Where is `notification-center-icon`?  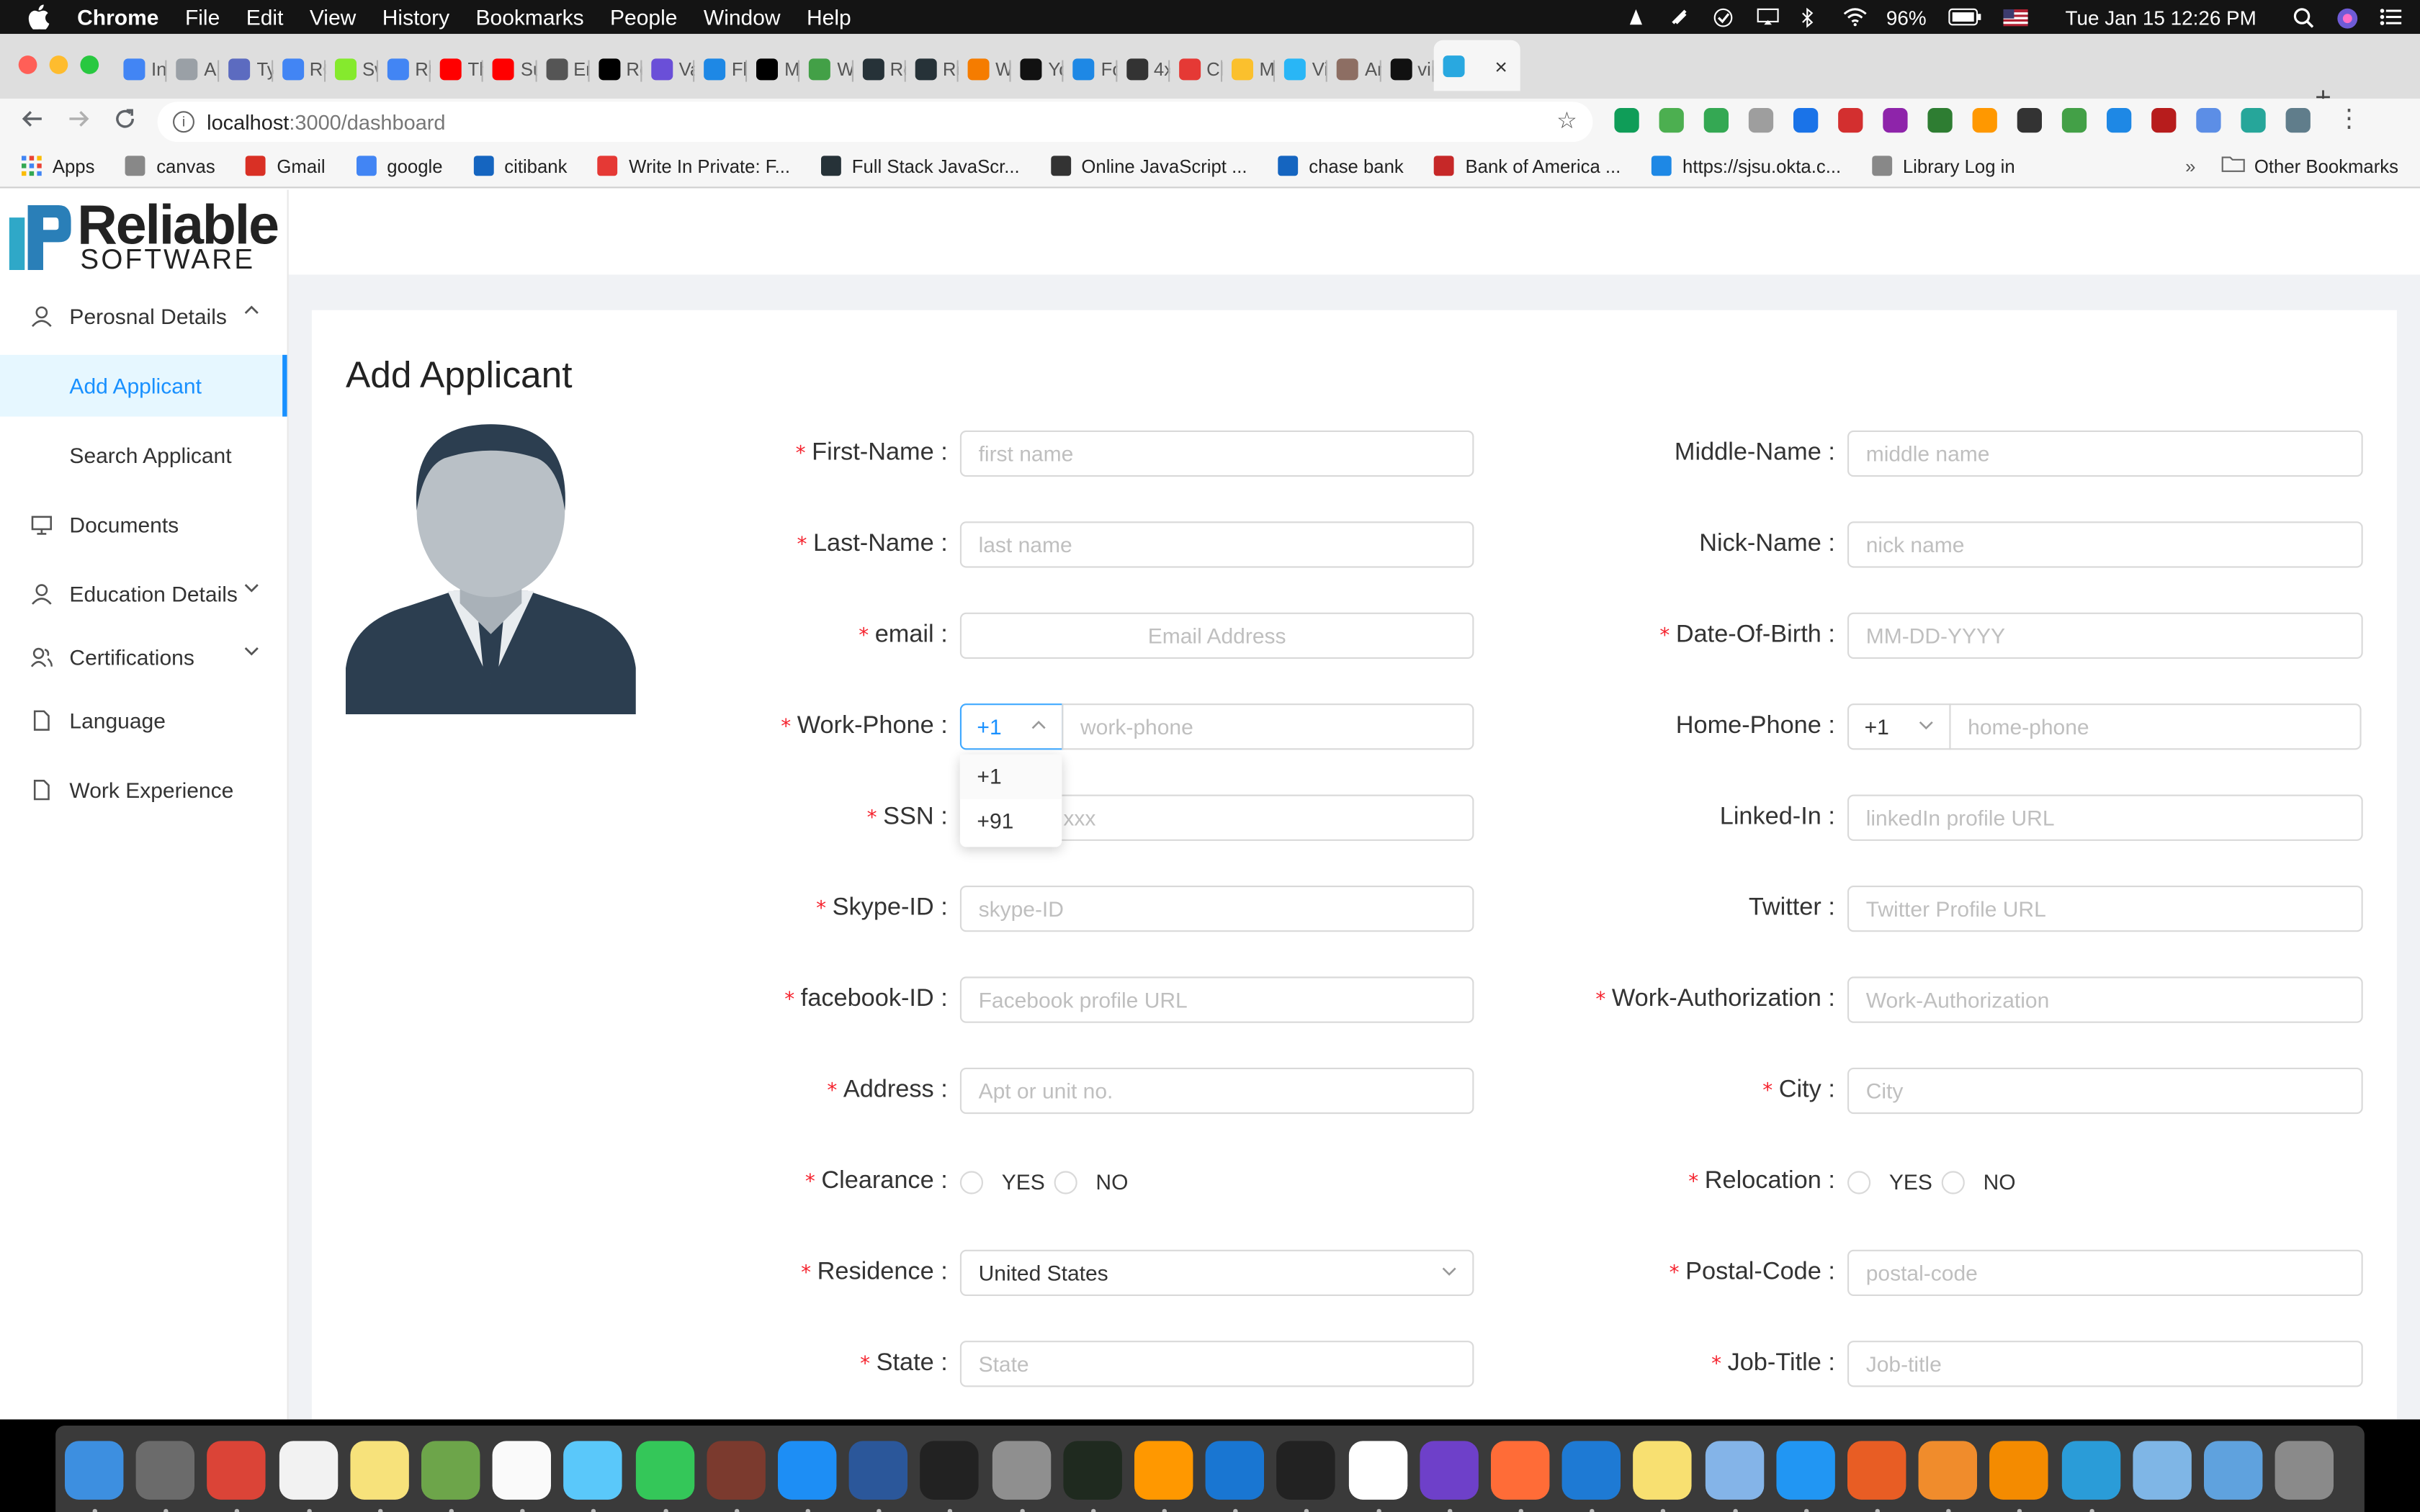 notification-center-icon is located at coordinates (2391, 17).